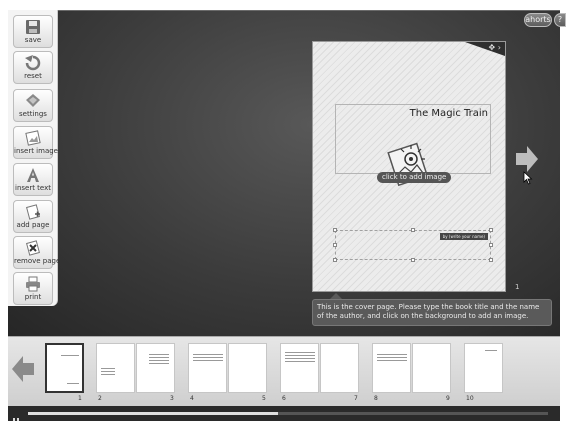 This screenshot has width=566, height=421. I want to click on floppy-disk-icon, so click(33, 26).